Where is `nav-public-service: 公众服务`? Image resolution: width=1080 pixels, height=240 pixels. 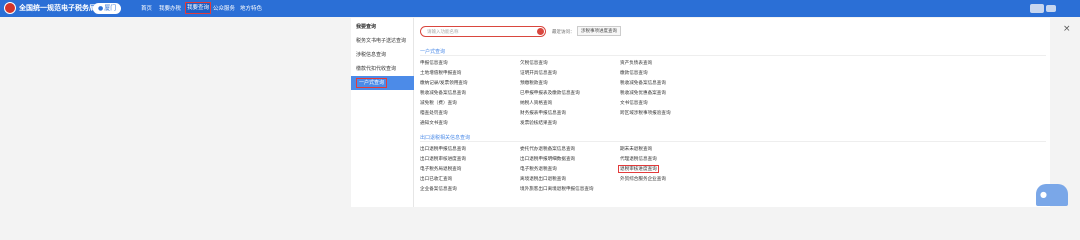
nav-public-service: 公众服务 is located at coordinates (224, 8).